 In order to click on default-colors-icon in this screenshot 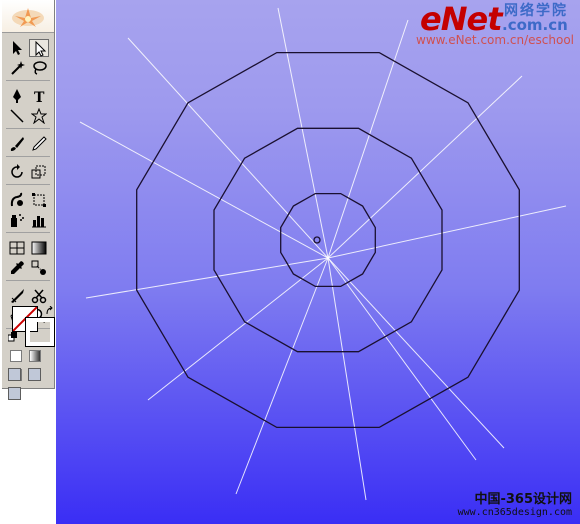, I will do `click(13, 337)`.